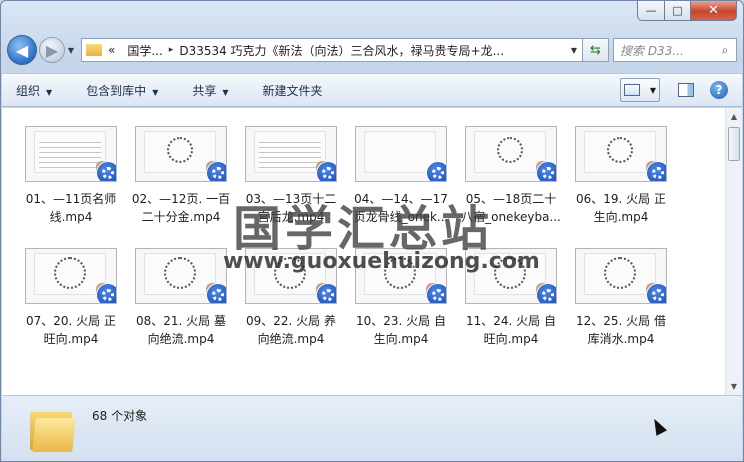 Image resolution: width=744 pixels, height=462 pixels. What do you see at coordinates (734, 144) in the screenshot?
I see `scrollbar-thumb` at bounding box center [734, 144].